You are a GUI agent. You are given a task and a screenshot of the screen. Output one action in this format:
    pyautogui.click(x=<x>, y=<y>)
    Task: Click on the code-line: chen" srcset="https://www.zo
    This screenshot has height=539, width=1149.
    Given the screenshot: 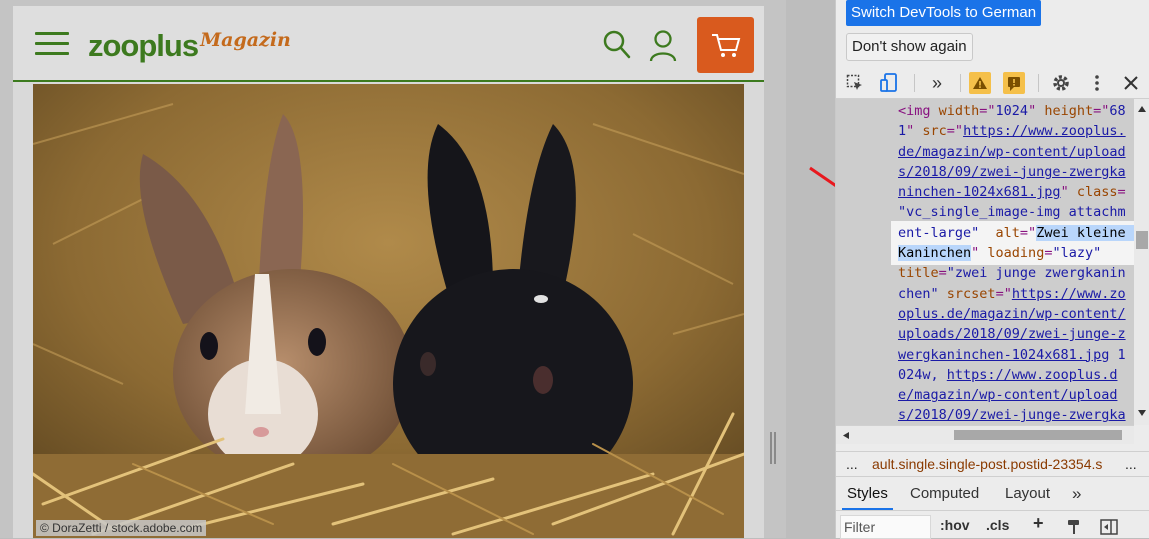 What is the action you would take?
    pyautogui.click(x=1016, y=294)
    